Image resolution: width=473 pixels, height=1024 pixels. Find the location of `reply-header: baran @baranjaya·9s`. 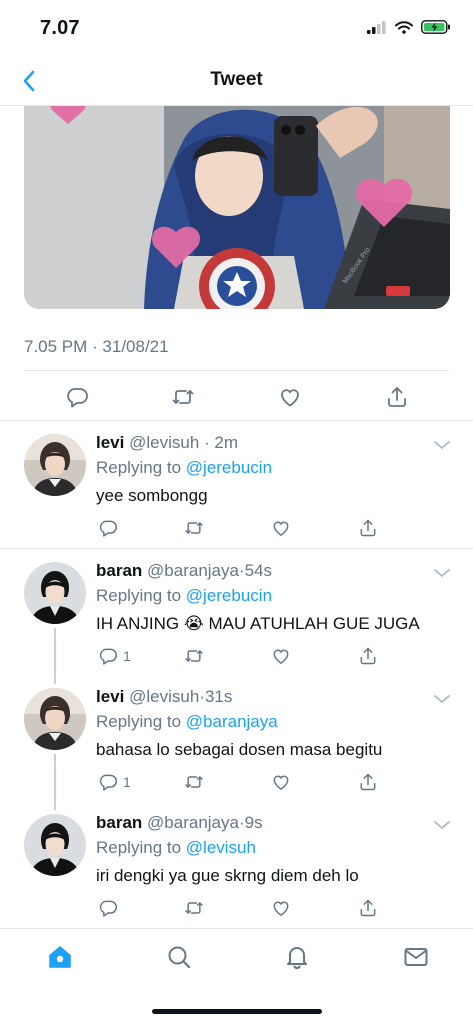

reply-header: baran @baranjaya·9s is located at coordinates (179, 823).